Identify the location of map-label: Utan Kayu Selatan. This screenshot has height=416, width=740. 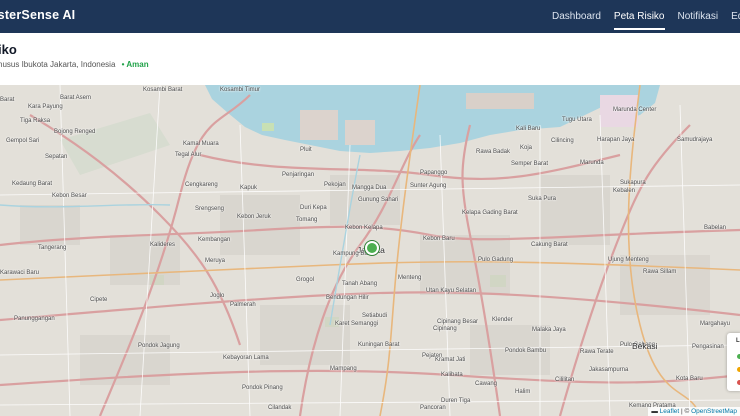
(451, 291).